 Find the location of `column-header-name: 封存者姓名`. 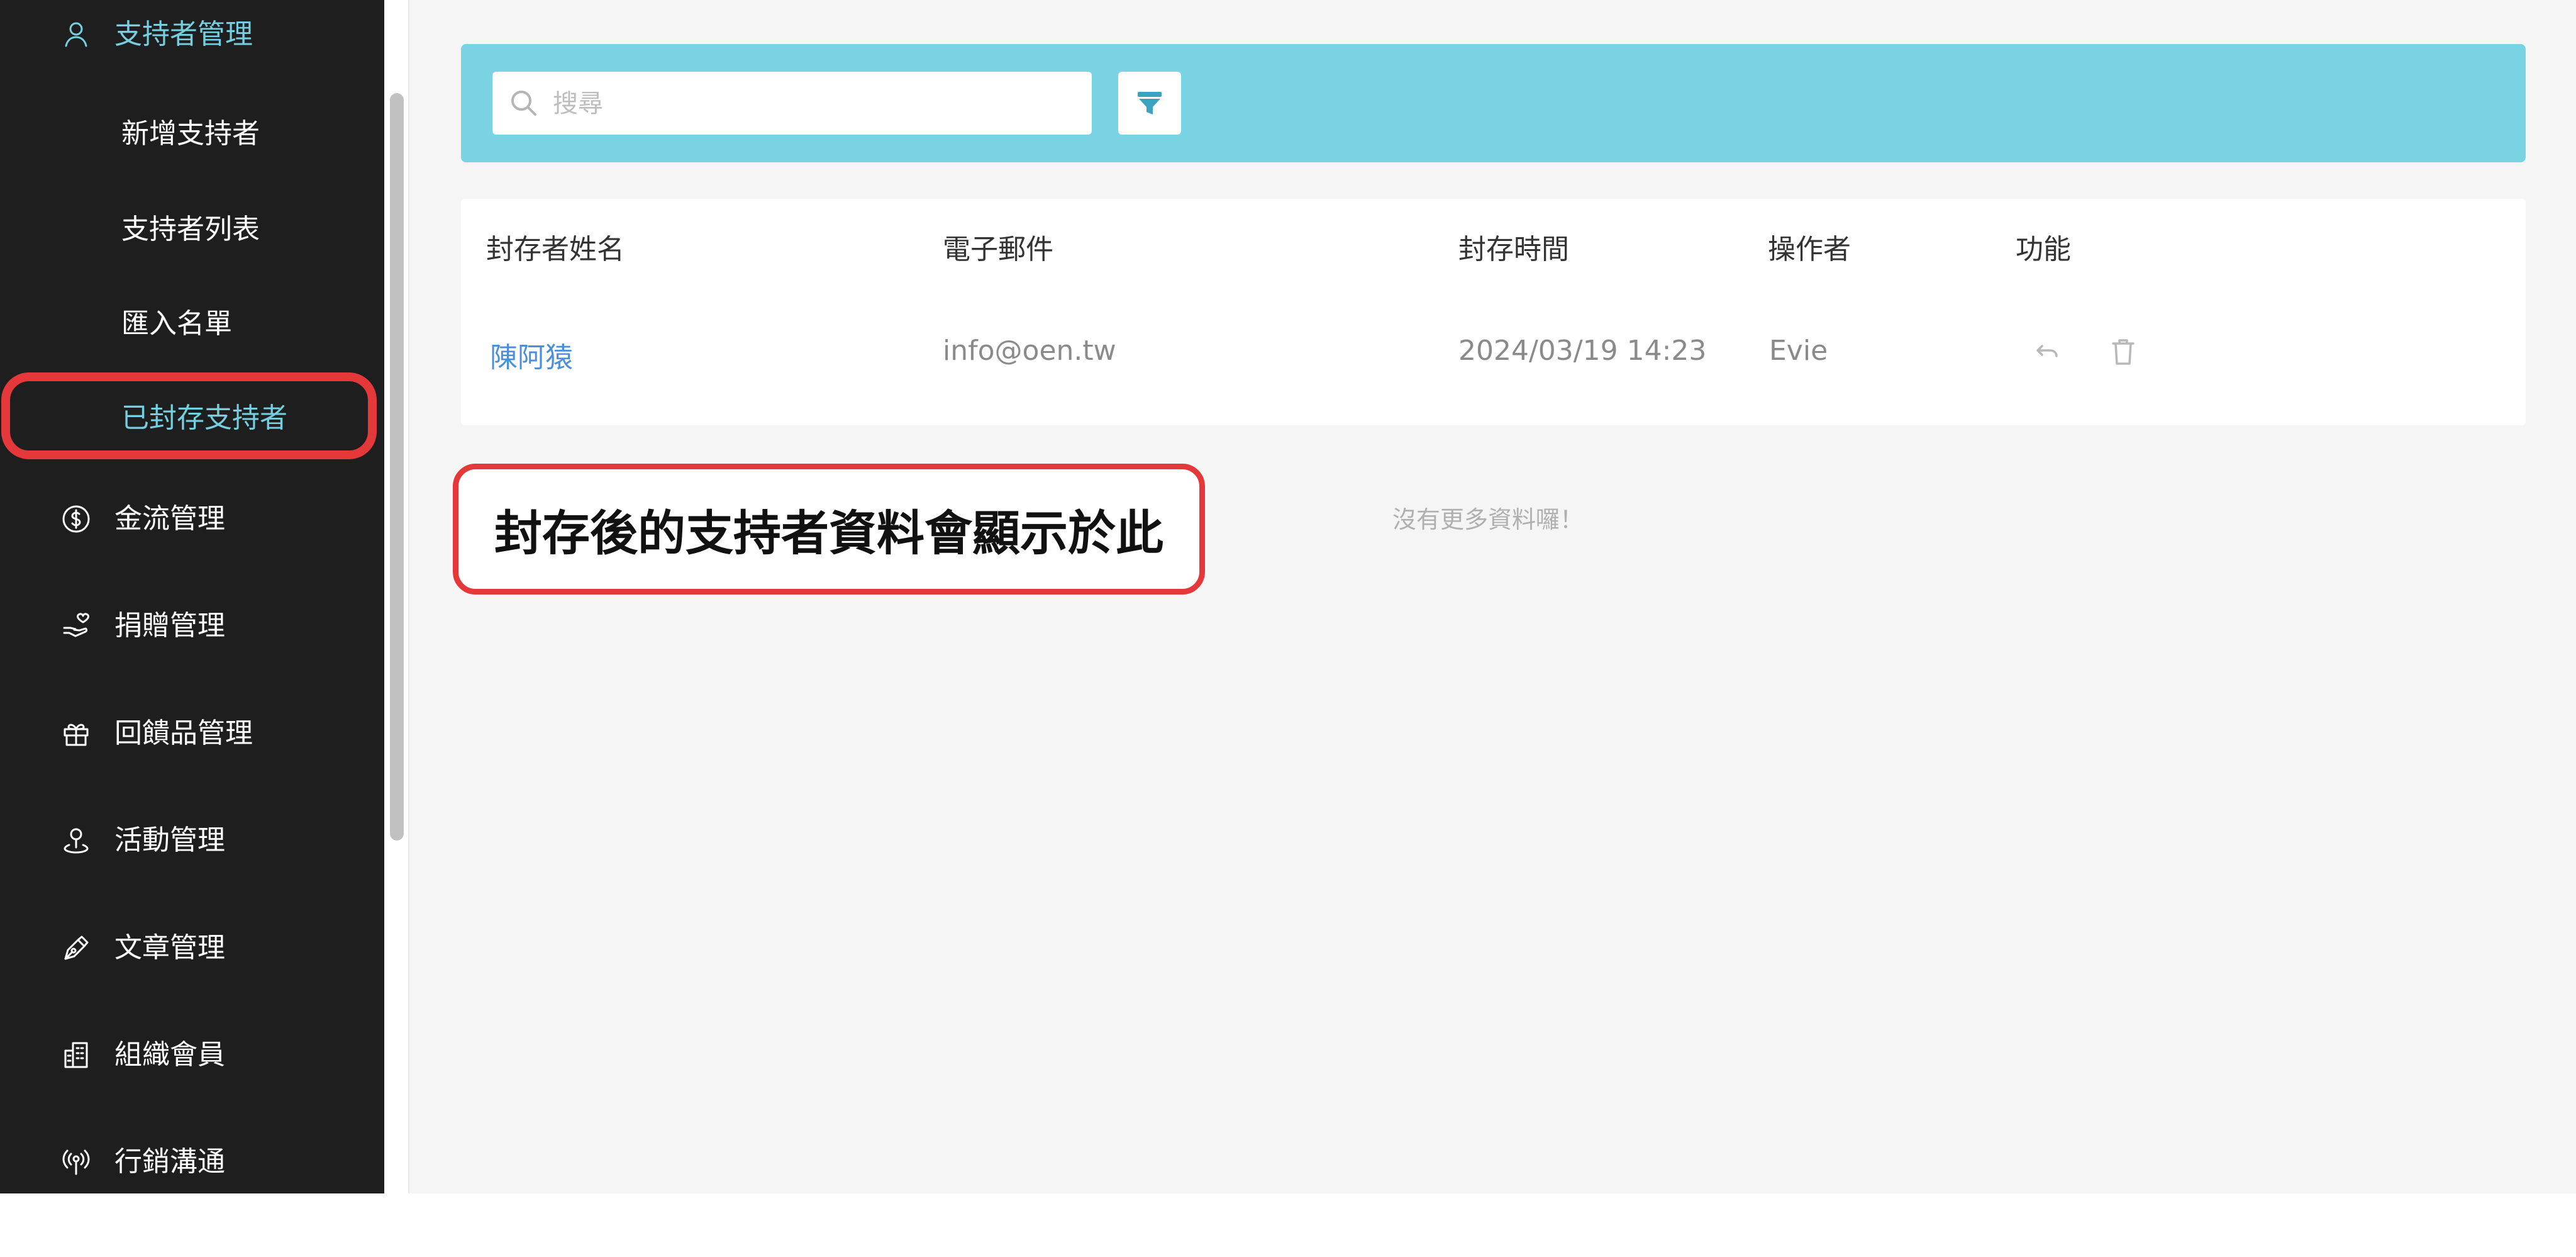

column-header-name: 封存者姓名 is located at coordinates (555, 246).